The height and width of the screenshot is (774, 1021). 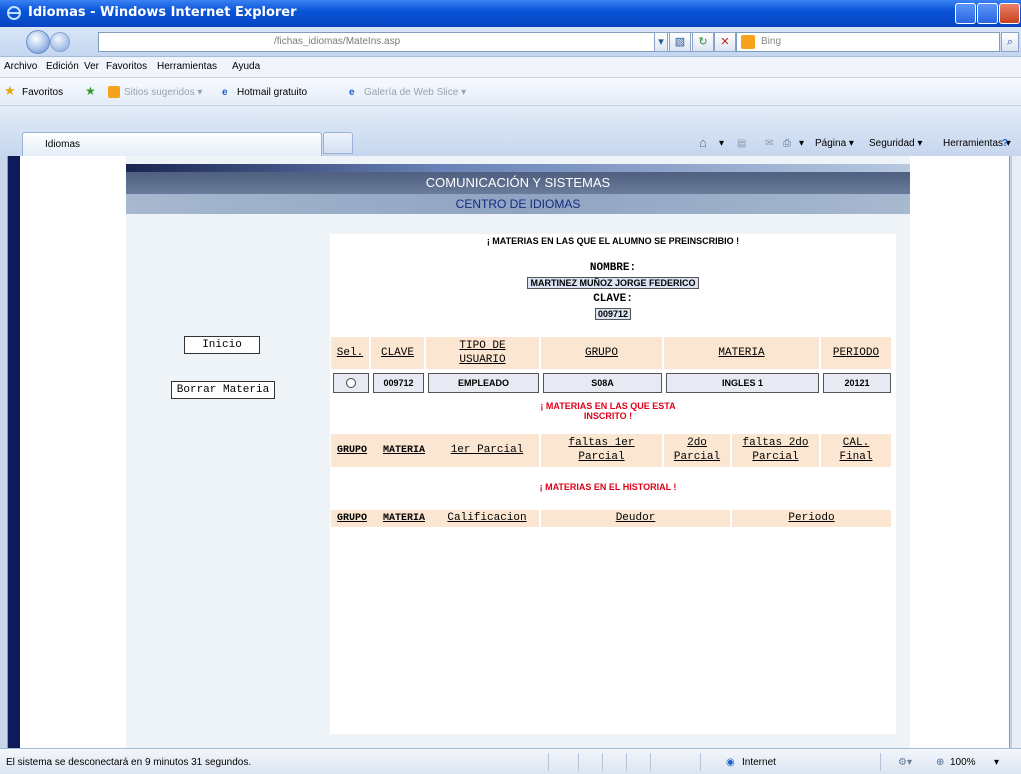 I want to click on refresh-icon: ↻, so click(x=703, y=42).